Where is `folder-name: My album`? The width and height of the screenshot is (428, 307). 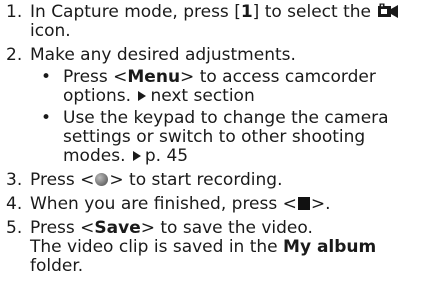 folder-name: My album is located at coordinates (330, 247).